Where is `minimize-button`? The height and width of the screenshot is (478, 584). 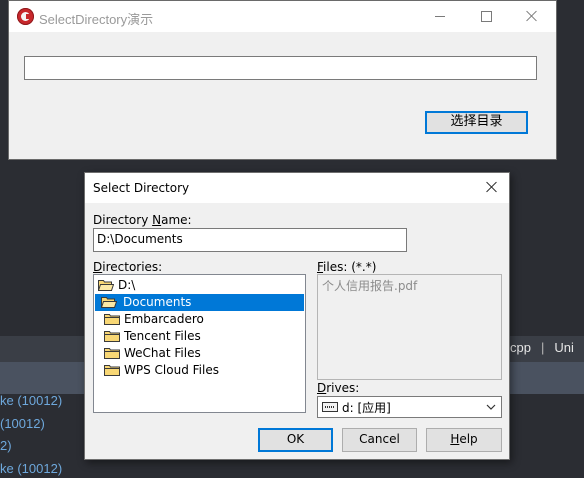 minimize-button is located at coordinates (440, 16).